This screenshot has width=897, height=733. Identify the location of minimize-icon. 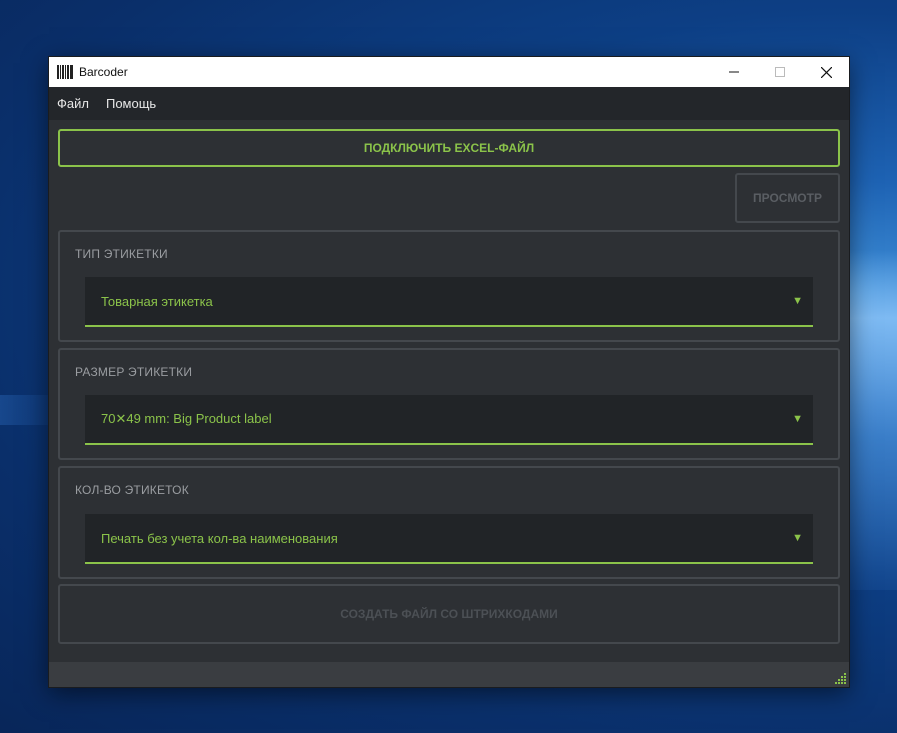
(734, 72).